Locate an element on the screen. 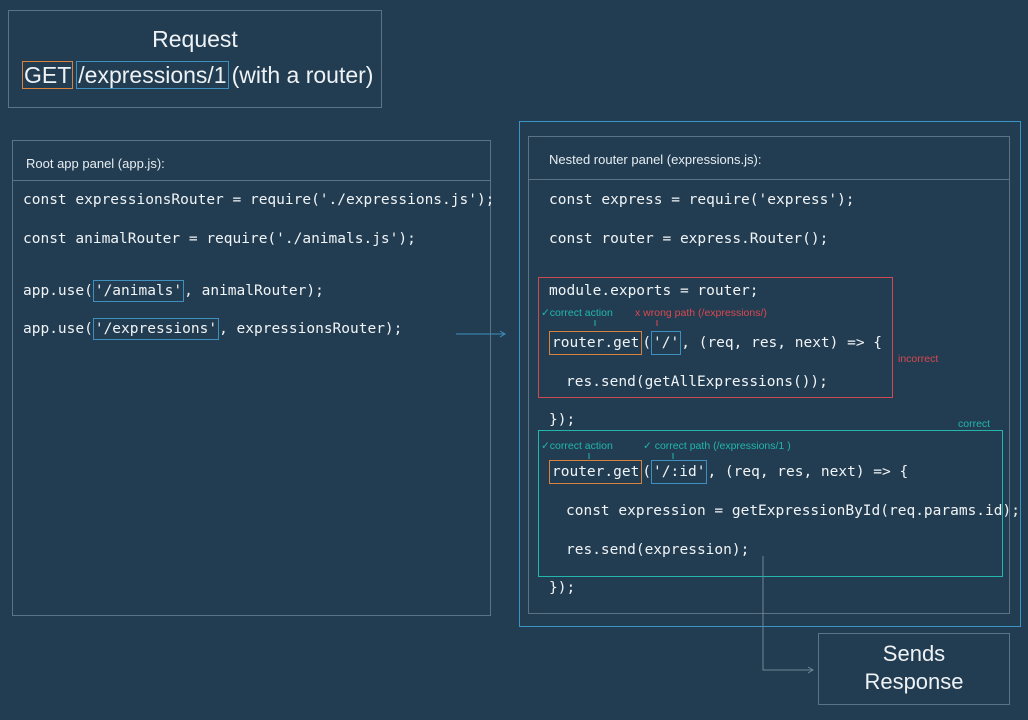 The image size is (1028, 720). send-response-connector is located at coordinates (787, 613).